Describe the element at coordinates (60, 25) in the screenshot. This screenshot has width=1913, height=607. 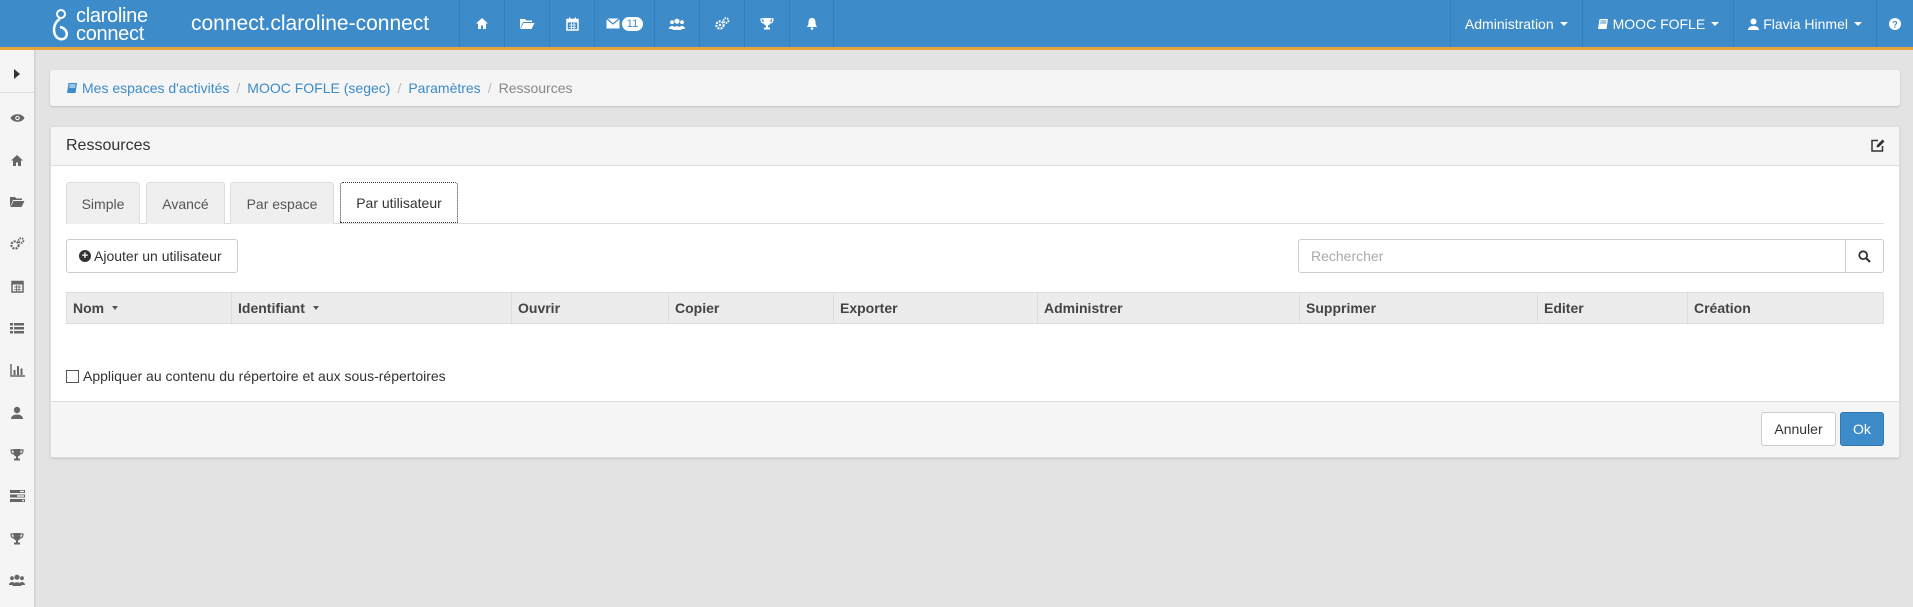
I see `claroline-logo-icon` at that location.